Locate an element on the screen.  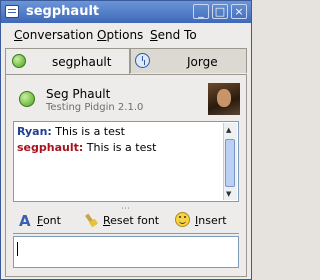
toolbar-divider is located at coordinates (126, 233).